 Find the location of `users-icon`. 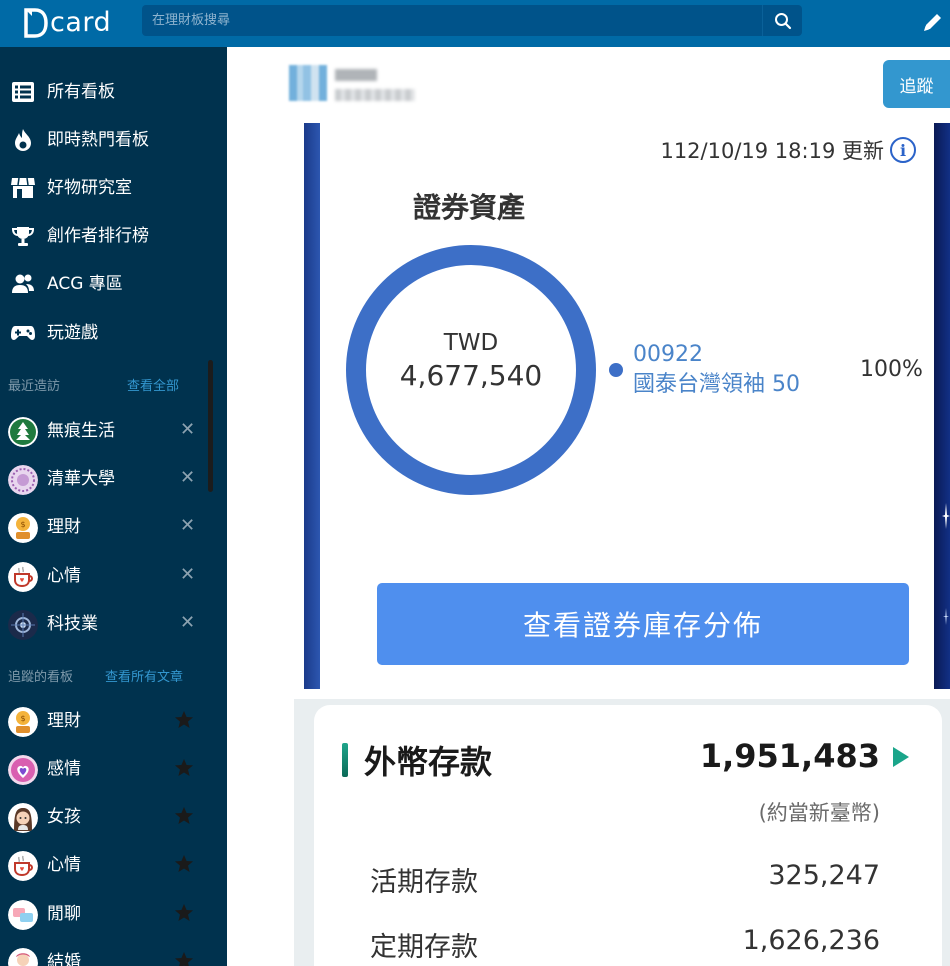

users-icon is located at coordinates (23, 284).